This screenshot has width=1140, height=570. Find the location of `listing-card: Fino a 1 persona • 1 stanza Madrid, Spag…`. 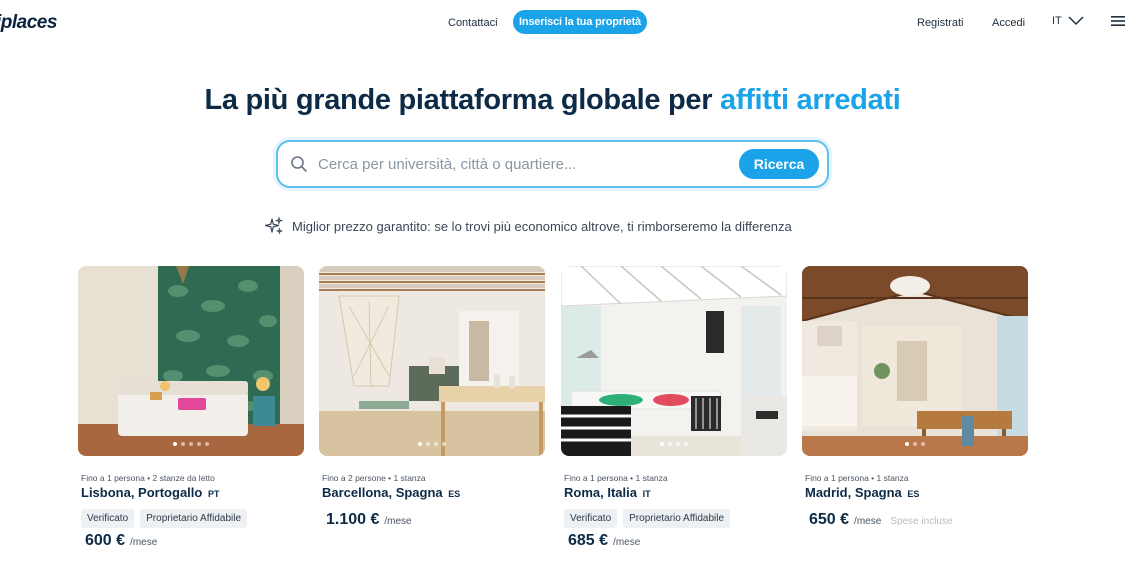

listing-card: Fino a 1 persona • 1 stanza Madrid, Spag… is located at coordinates (915, 397).